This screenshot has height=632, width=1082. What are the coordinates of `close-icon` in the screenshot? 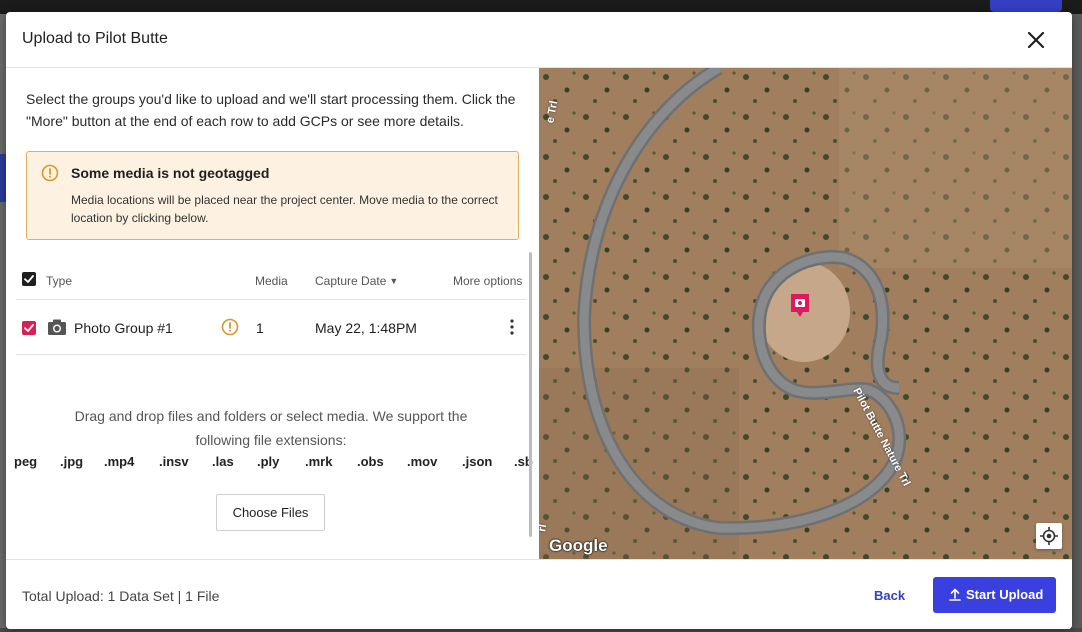 It's located at (1036, 40).